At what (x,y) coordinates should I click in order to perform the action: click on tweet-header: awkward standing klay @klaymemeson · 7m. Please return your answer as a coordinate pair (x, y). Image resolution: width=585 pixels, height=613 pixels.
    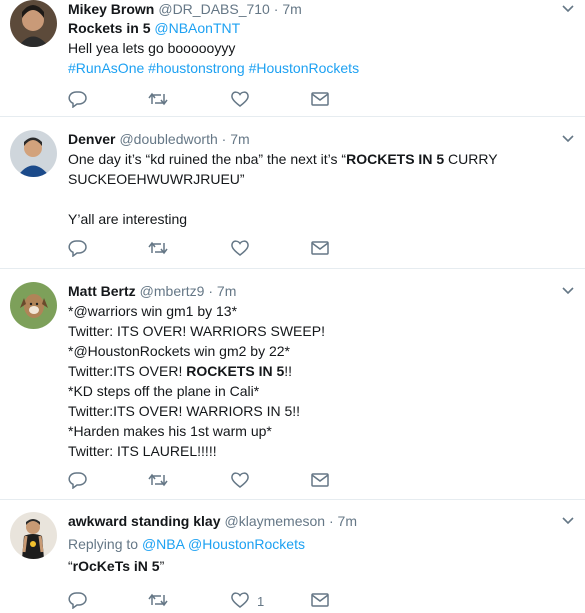
    Looking at the image, I should click on (212, 521).